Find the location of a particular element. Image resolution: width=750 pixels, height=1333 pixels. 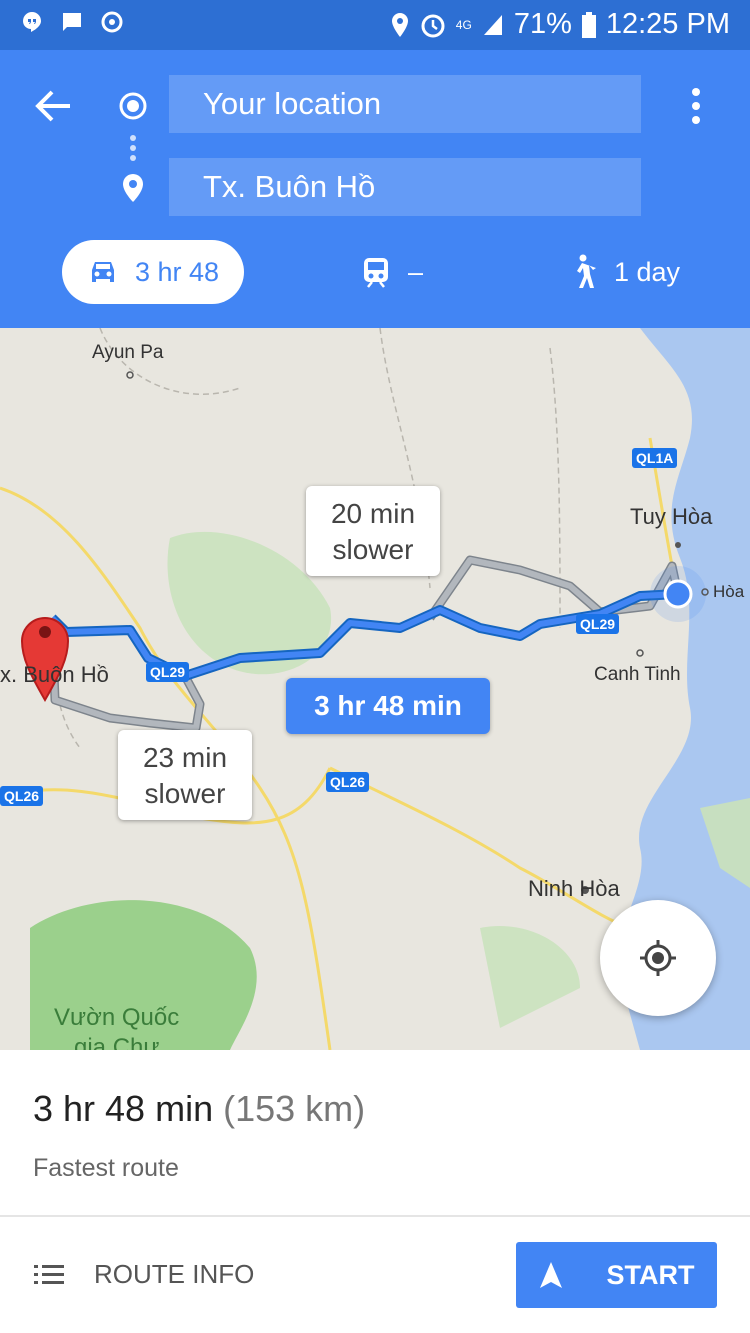

alt-route-2-time: 23 min is located at coordinates (185, 757).